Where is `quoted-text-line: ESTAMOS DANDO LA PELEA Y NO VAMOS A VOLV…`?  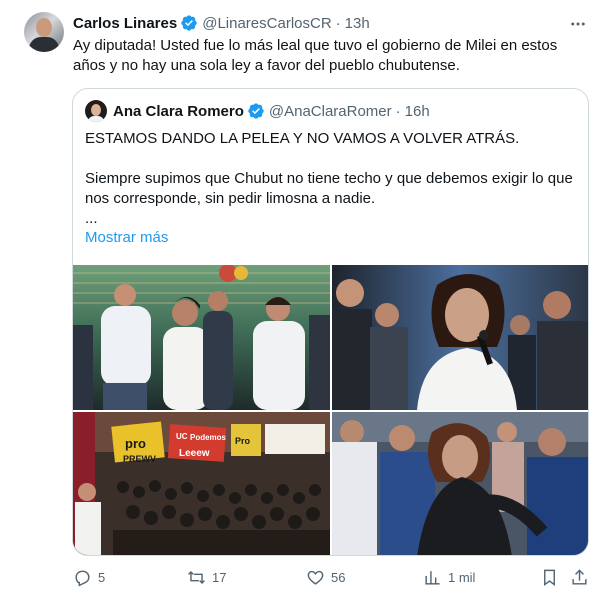
quoted-text-line: ESTAMOS DANDO LA PELEA Y NO VAMOS A VOLV… is located at coordinates (302, 138).